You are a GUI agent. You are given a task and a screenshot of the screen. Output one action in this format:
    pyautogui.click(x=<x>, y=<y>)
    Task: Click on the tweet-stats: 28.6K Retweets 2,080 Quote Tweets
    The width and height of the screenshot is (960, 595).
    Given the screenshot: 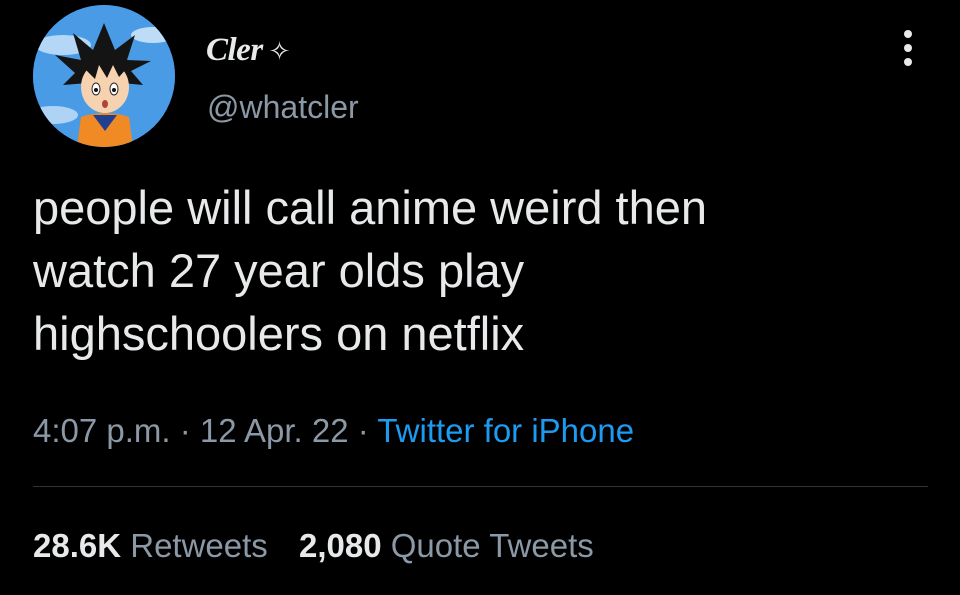 What is the action you would take?
    pyautogui.click(x=324, y=546)
    